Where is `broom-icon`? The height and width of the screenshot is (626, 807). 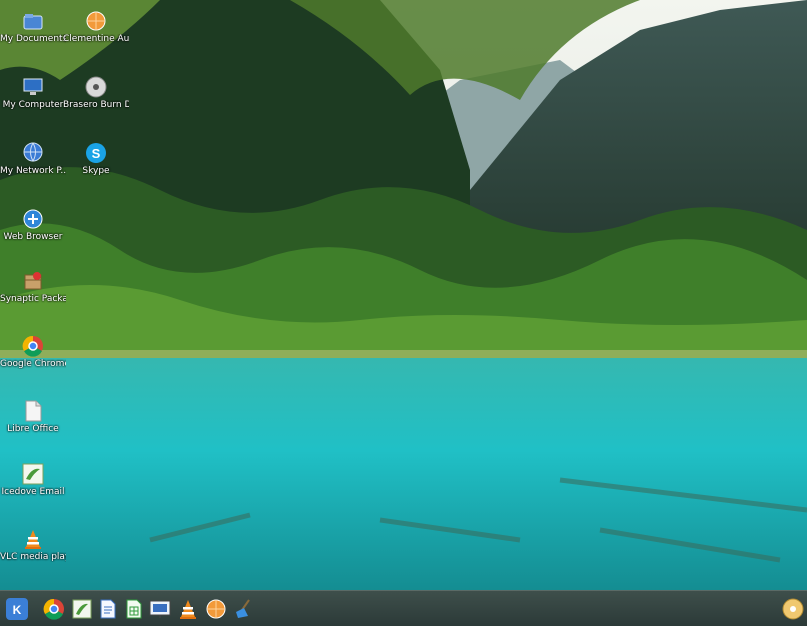
broom-icon is located at coordinates (243, 608).